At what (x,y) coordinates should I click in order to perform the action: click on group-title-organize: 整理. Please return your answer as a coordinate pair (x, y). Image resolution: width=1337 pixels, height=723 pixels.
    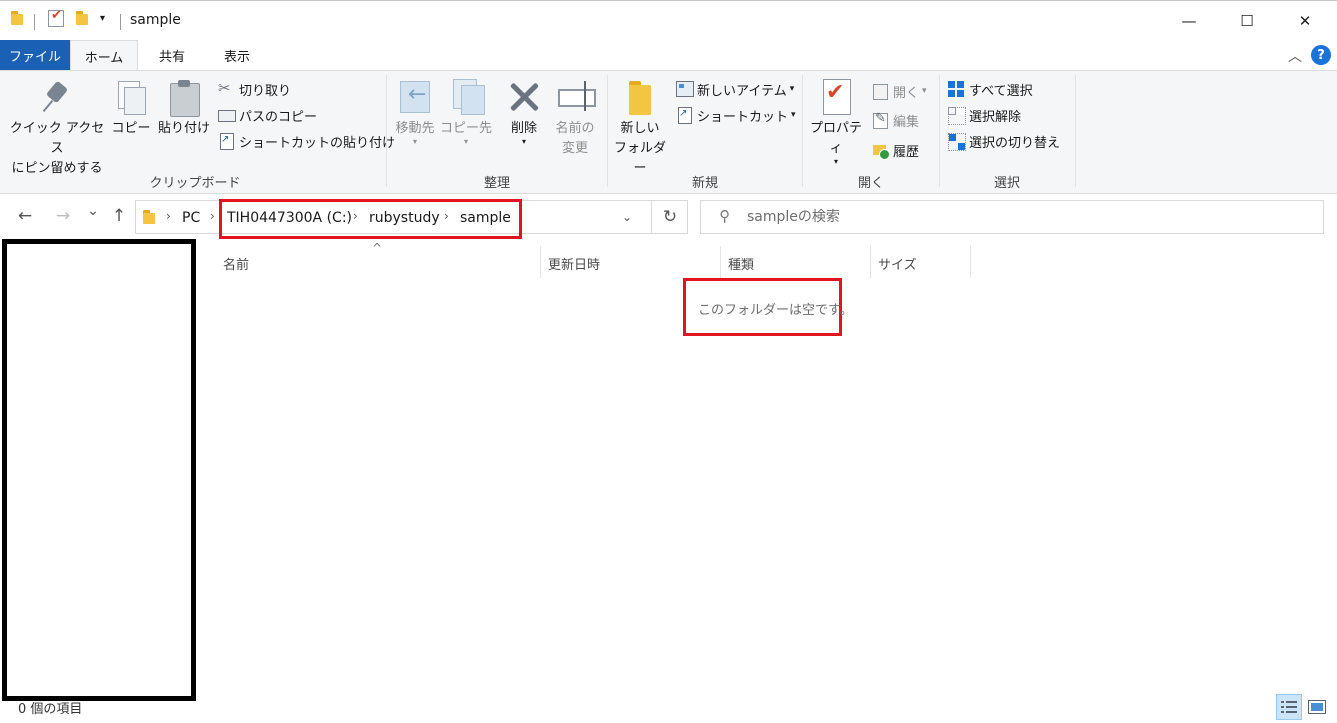
    Looking at the image, I should click on (496, 183).